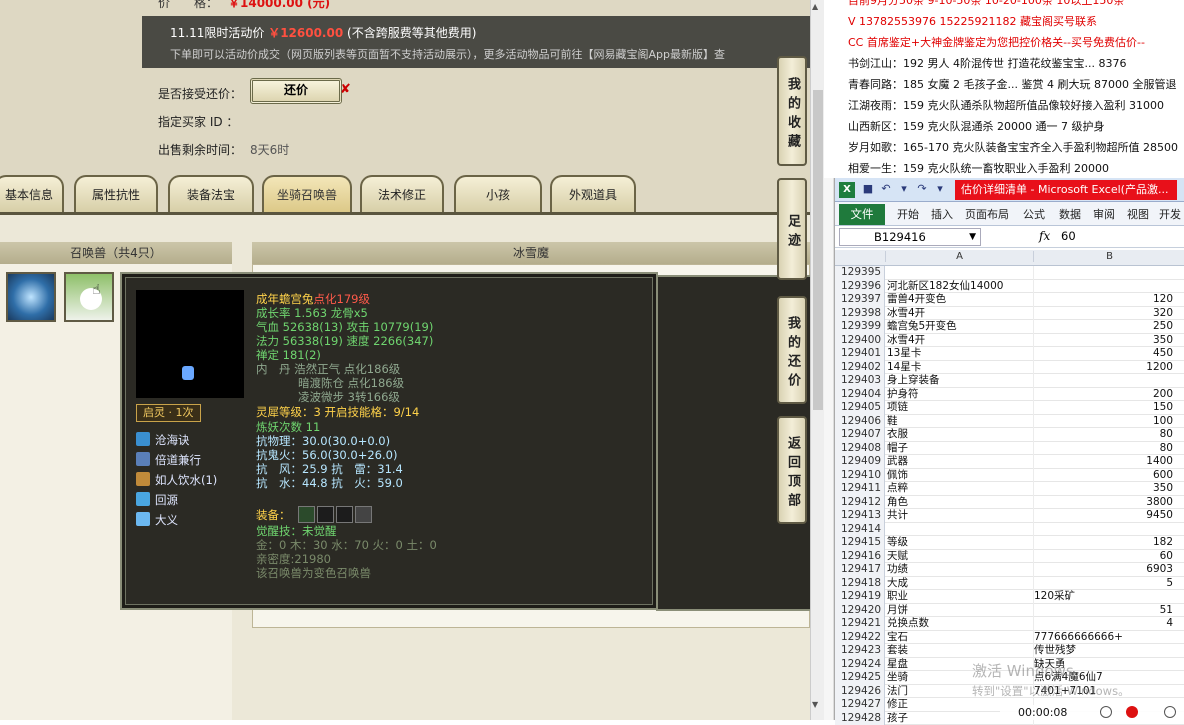 The image size is (1184, 725). What do you see at coordinates (860, 422) in the screenshot?
I see `row-number: 129406` at bounding box center [860, 422].